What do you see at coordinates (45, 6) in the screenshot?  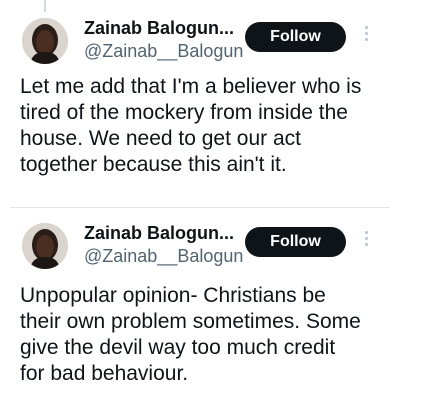 I see `thread-connector-line` at bounding box center [45, 6].